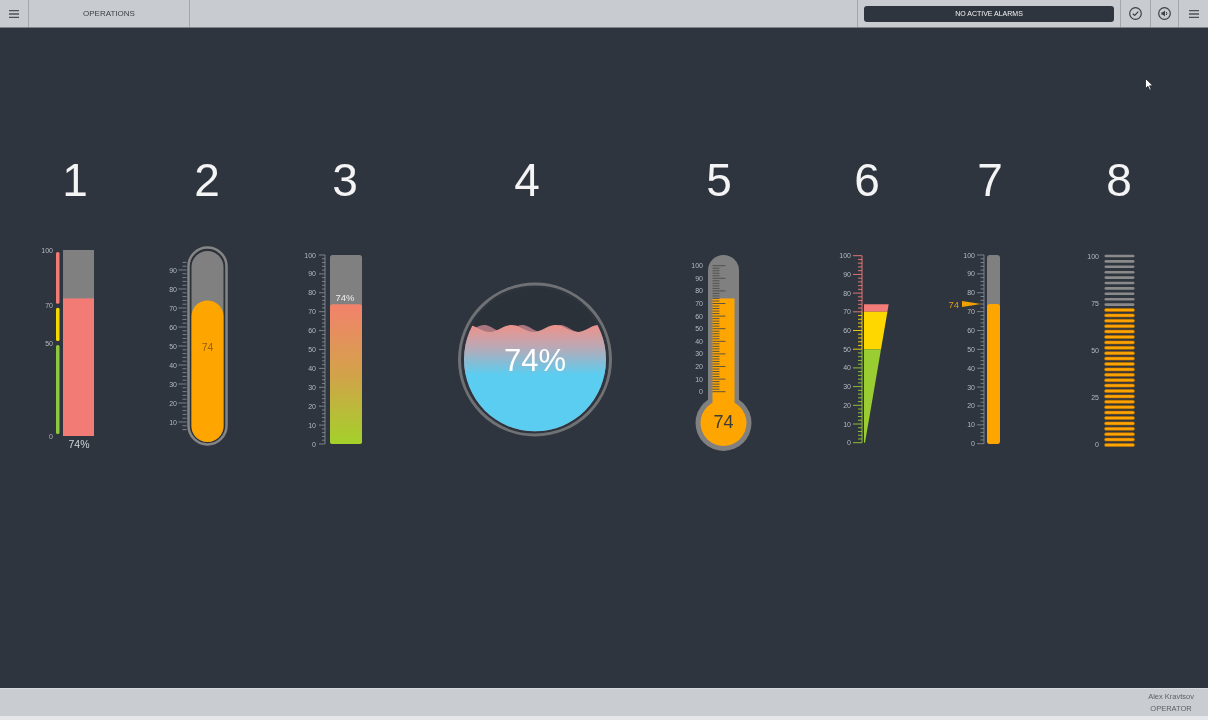  What do you see at coordinates (75, 180) in the screenshot?
I see `gauge-number: 1` at bounding box center [75, 180].